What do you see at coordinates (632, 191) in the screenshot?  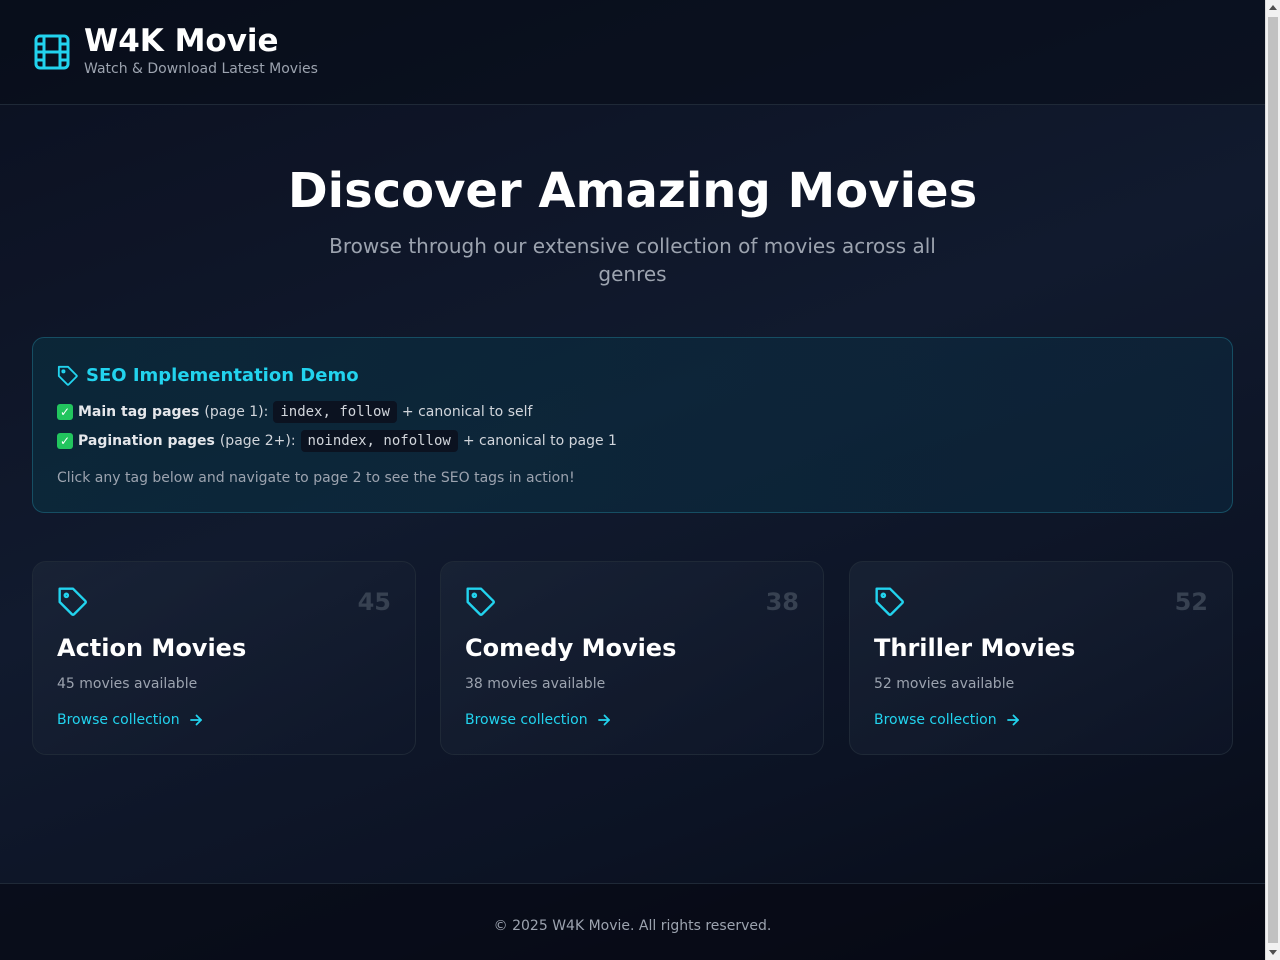 I see `hero-title: Discover Amazing Movies` at bounding box center [632, 191].